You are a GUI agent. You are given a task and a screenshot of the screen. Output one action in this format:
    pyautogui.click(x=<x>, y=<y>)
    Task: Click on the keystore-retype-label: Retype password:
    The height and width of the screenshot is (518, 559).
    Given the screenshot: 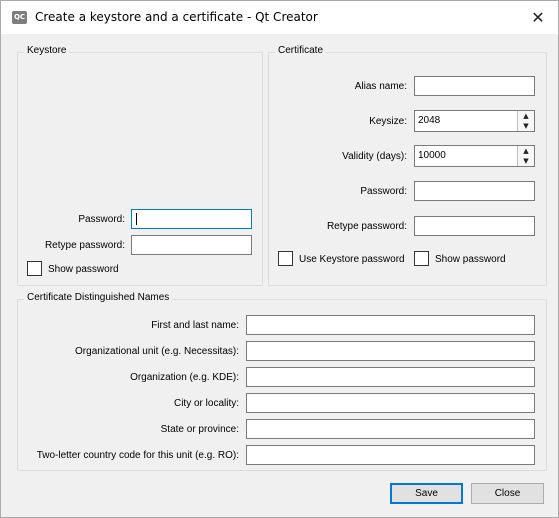 What is the action you would take?
    pyautogui.click(x=84, y=245)
    